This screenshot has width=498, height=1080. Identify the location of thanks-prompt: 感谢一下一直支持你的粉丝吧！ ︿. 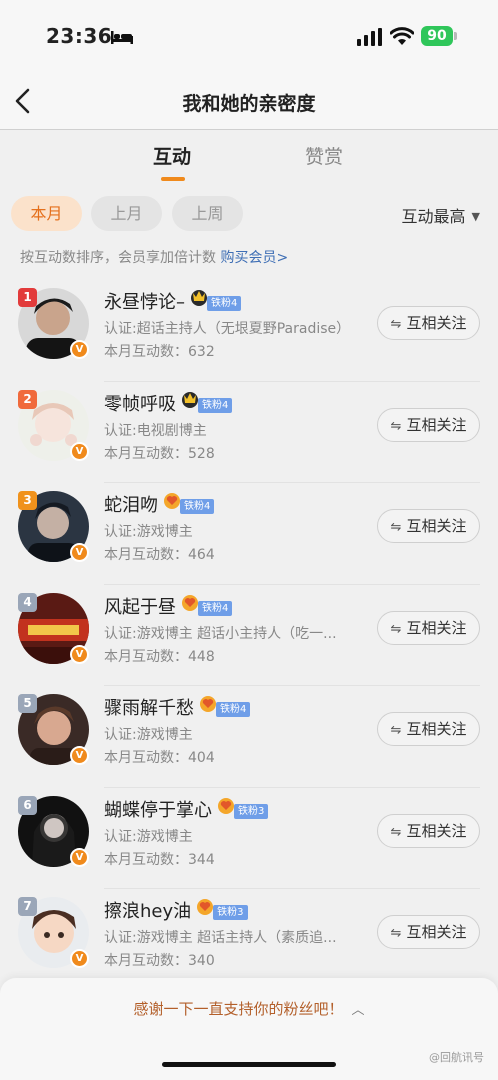
(249, 1008).